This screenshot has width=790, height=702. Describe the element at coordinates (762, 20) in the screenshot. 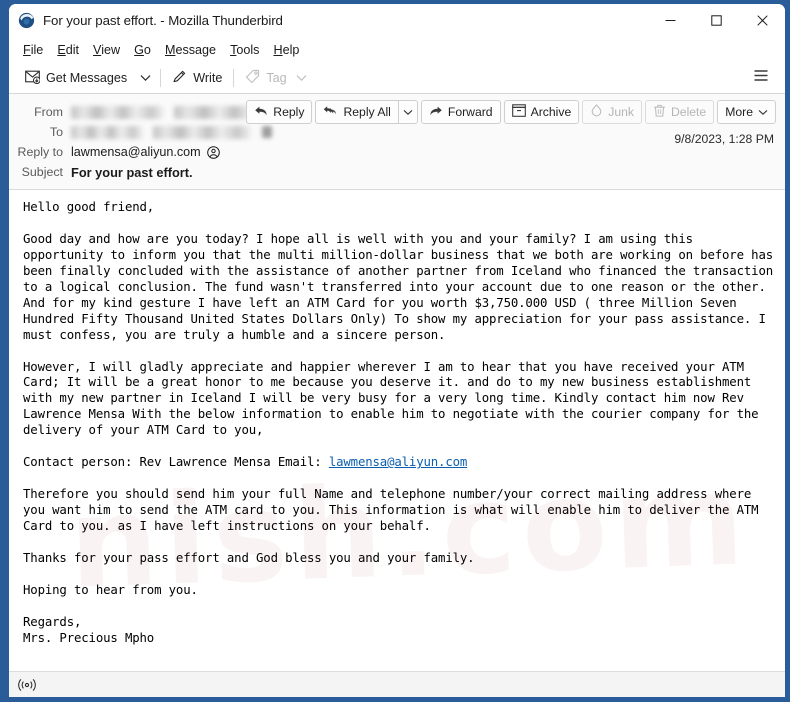

I see `close-icon` at that location.